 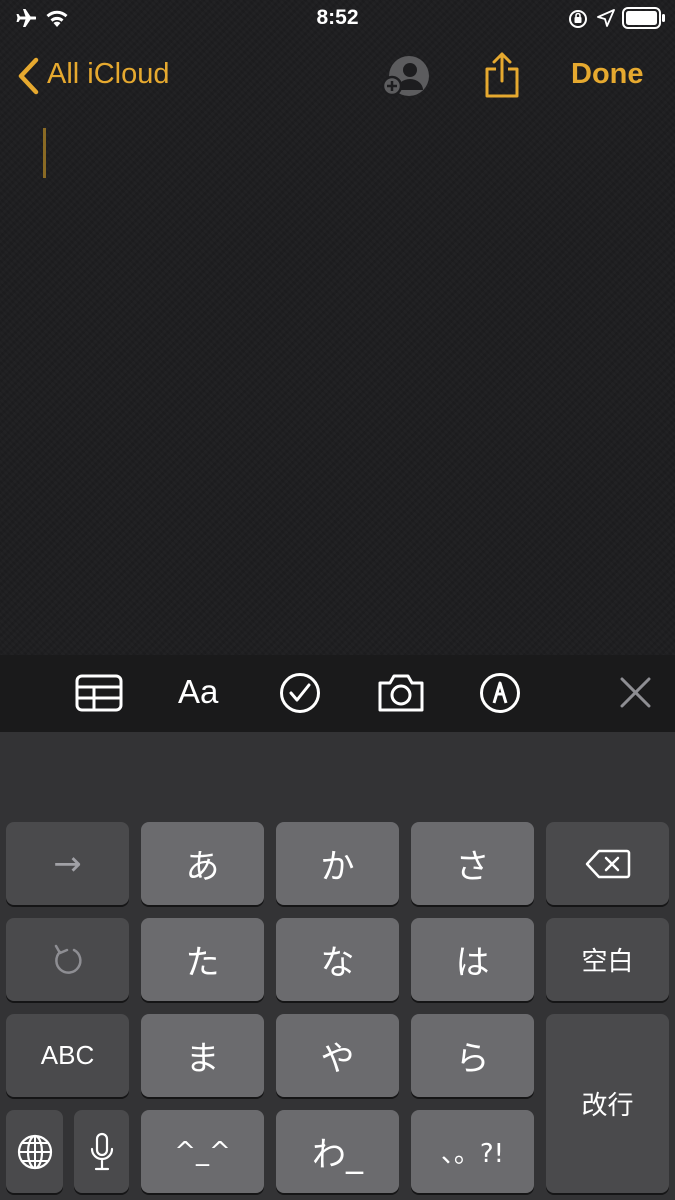 I want to click on punctuation-key: 、。?!, so click(x=472, y=1151).